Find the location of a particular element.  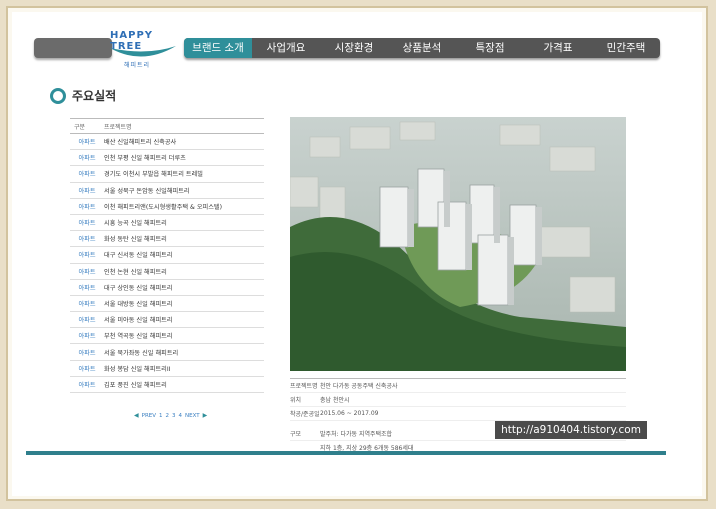

pagination: ◀ PREV 1 2 3 4 NEXT ▶ is located at coordinates (170, 415).